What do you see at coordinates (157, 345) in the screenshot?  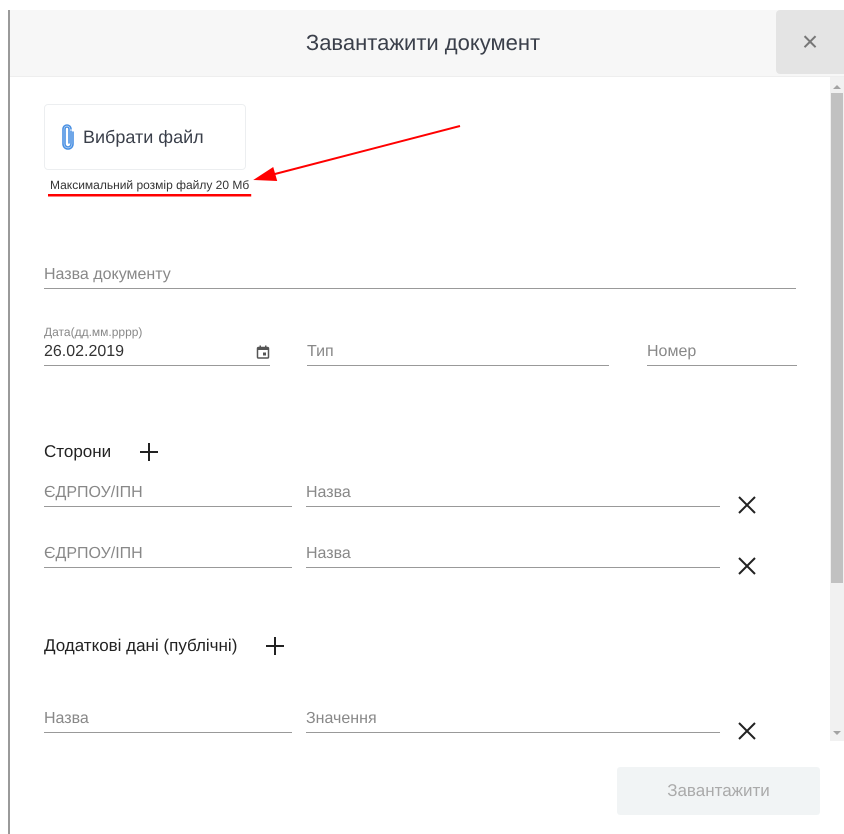 I see `date-field: Дата(дд.мм.рррр) 26.02.2019` at bounding box center [157, 345].